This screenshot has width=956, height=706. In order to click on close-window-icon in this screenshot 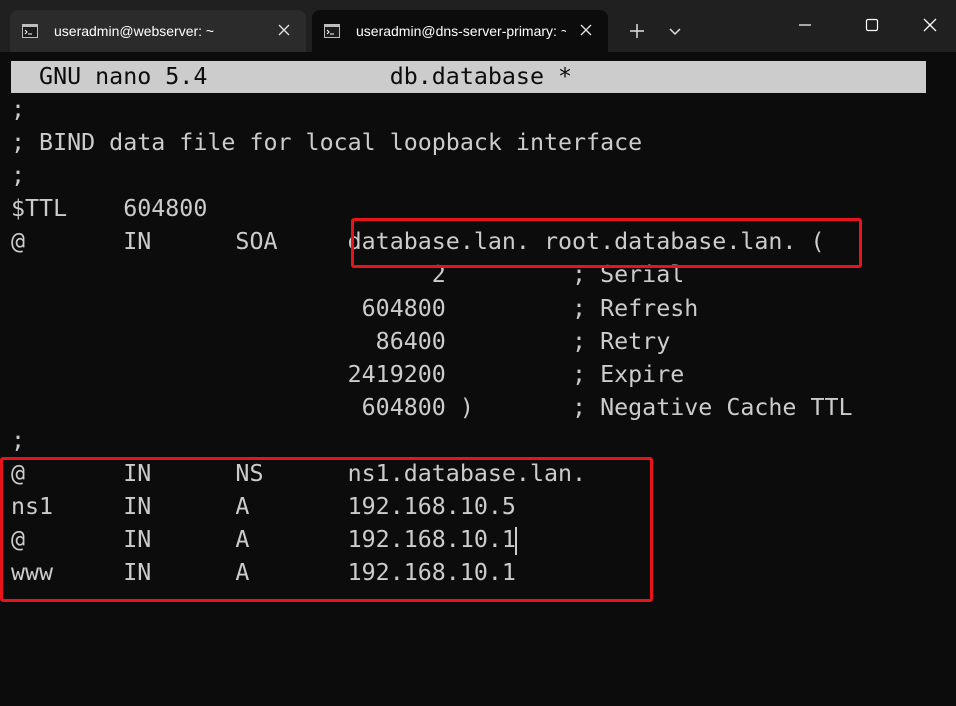, I will do `click(930, 25)`.